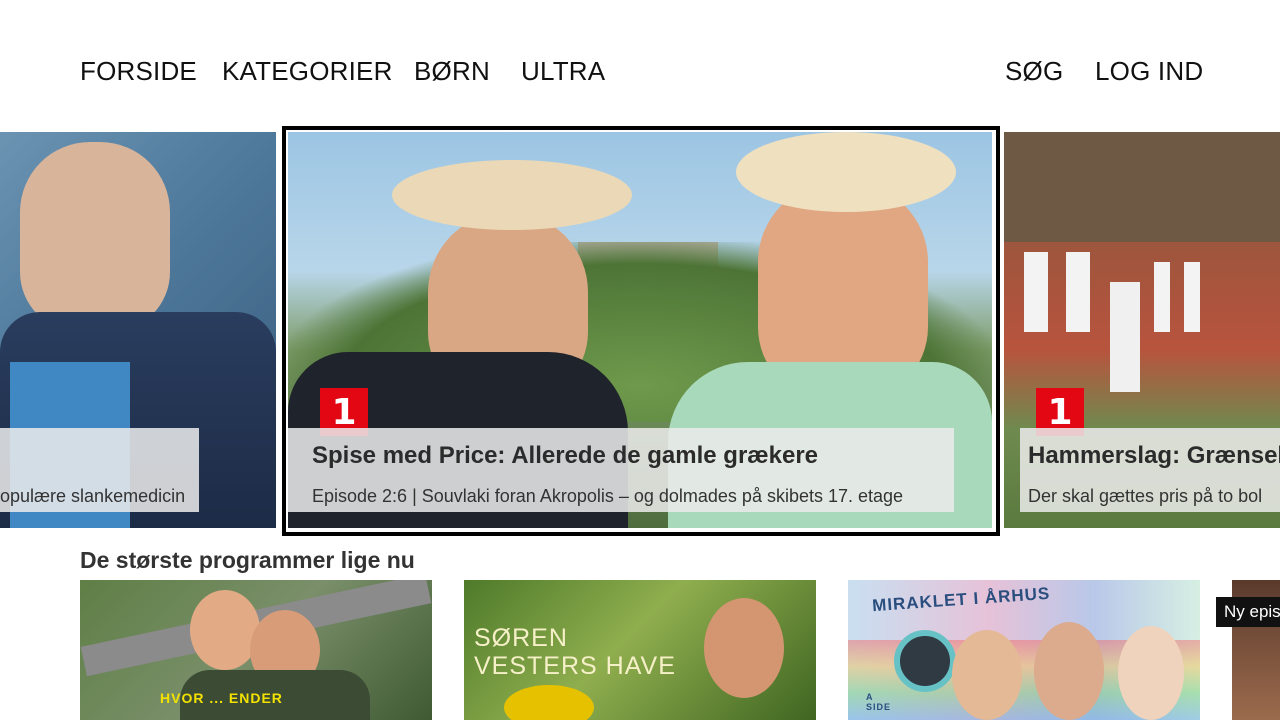 The height and width of the screenshot is (720, 1280). Describe the element at coordinates (575, 652) in the screenshot. I see `thumbnail-2-title: SØREN VESTERS HAVE` at that location.